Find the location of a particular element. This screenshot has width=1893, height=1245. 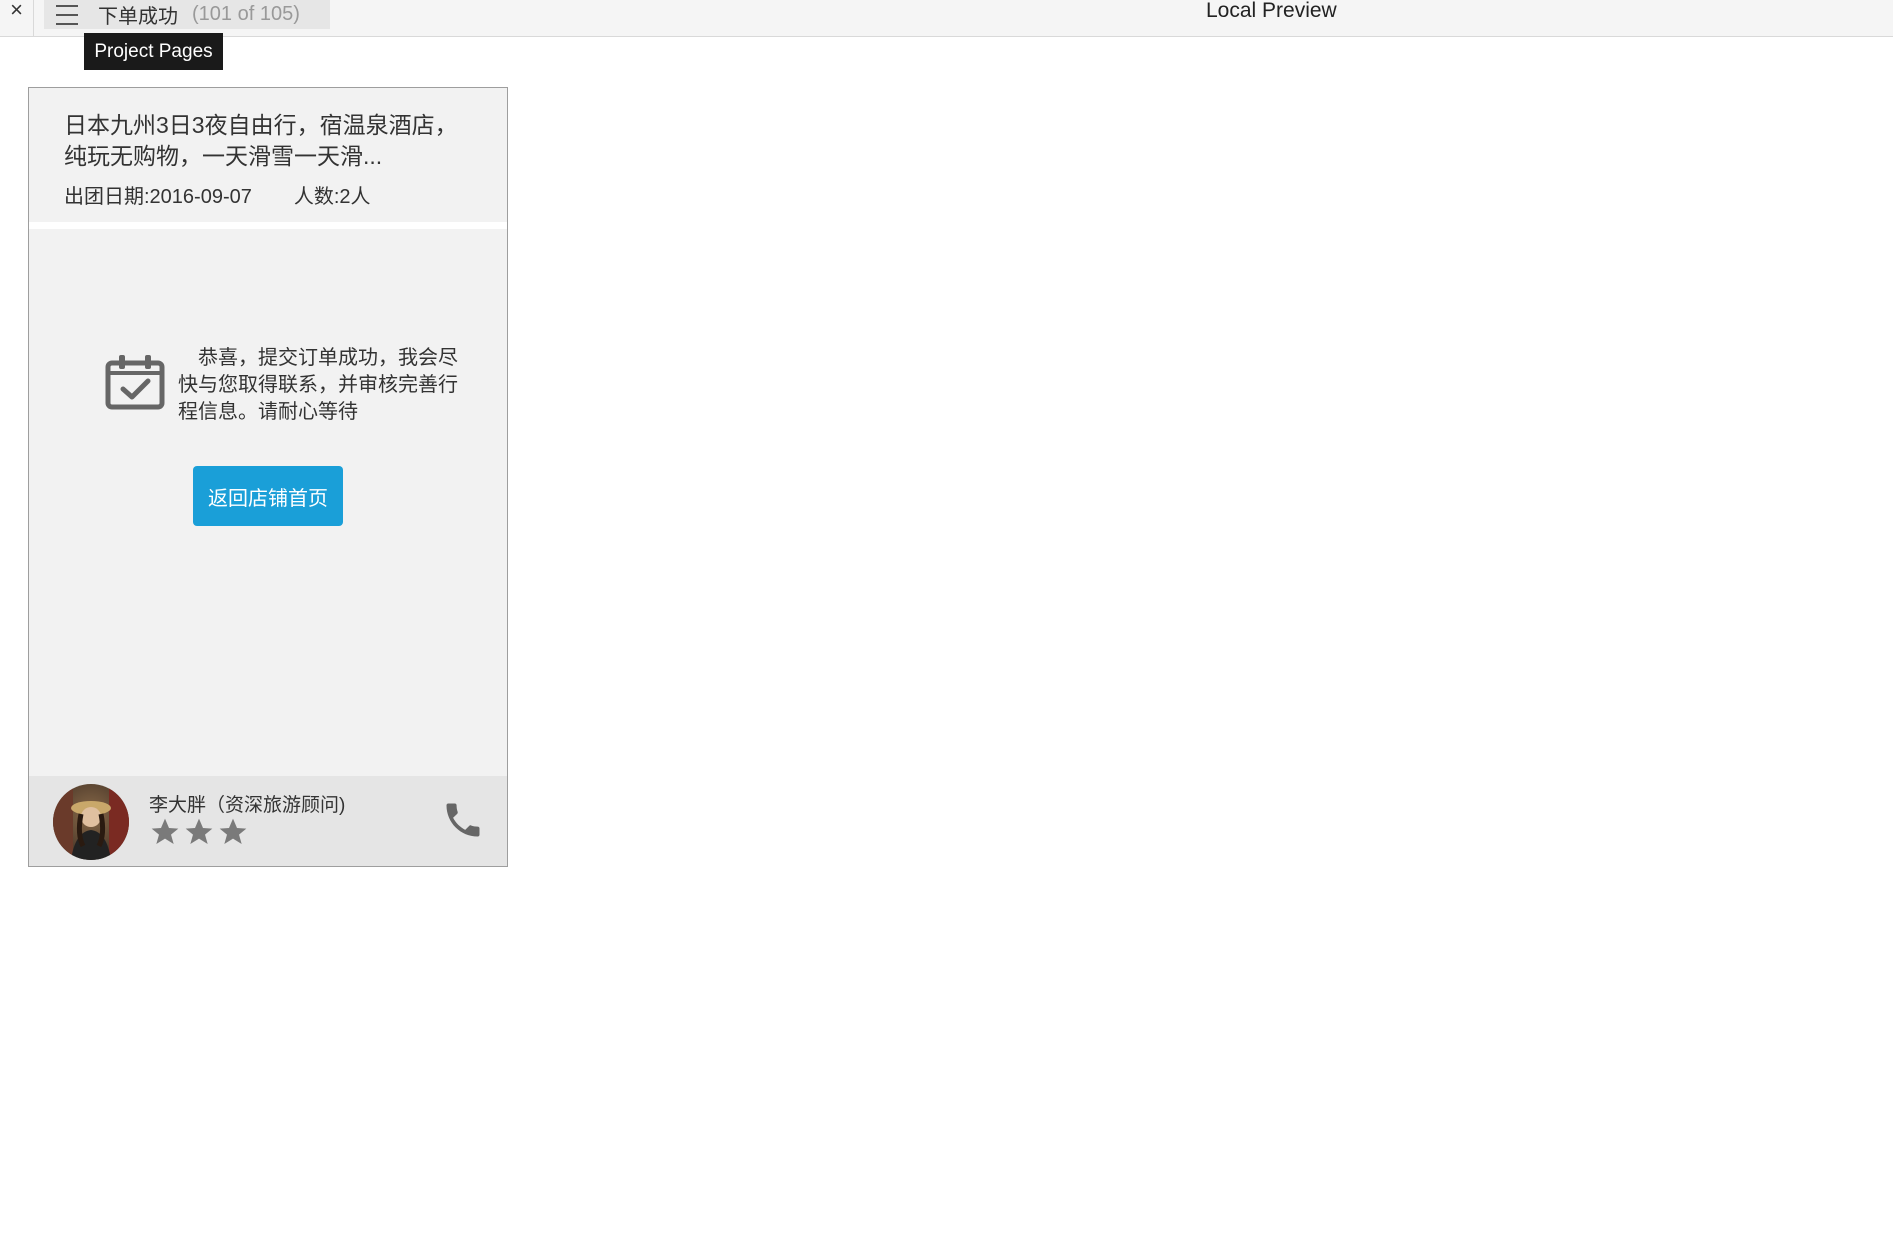

section-divider is located at coordinates (268, 225).